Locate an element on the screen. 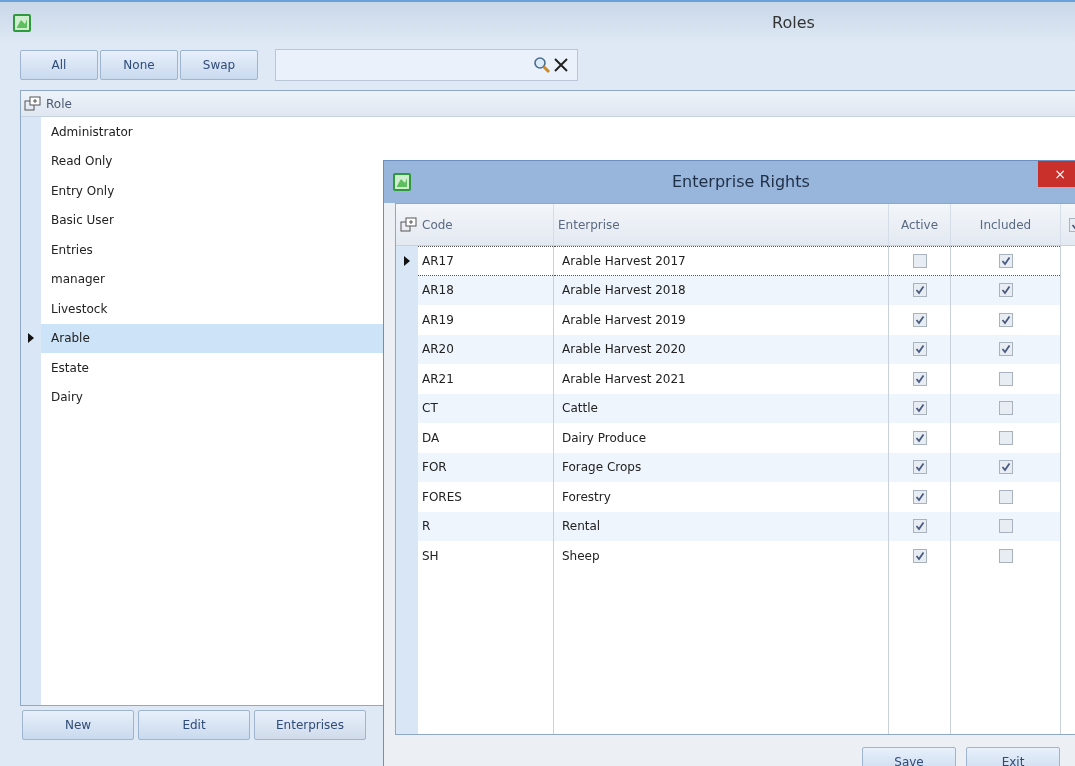 Image resolution: width=1075 pixels, height=766 pixels. button: New is located at coordinates (78, 725).